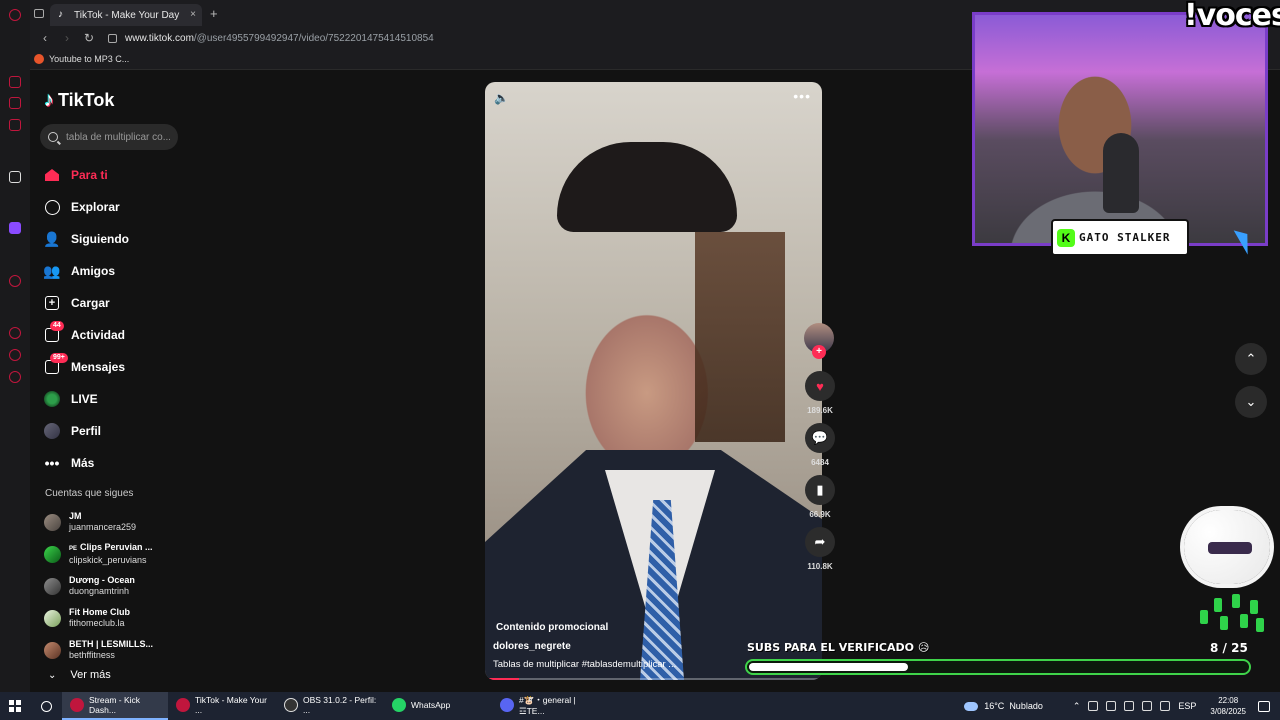 The width and height of the screenshot is (1280, 720). I want to click on messages-badge: 99+, so click(59, 358).